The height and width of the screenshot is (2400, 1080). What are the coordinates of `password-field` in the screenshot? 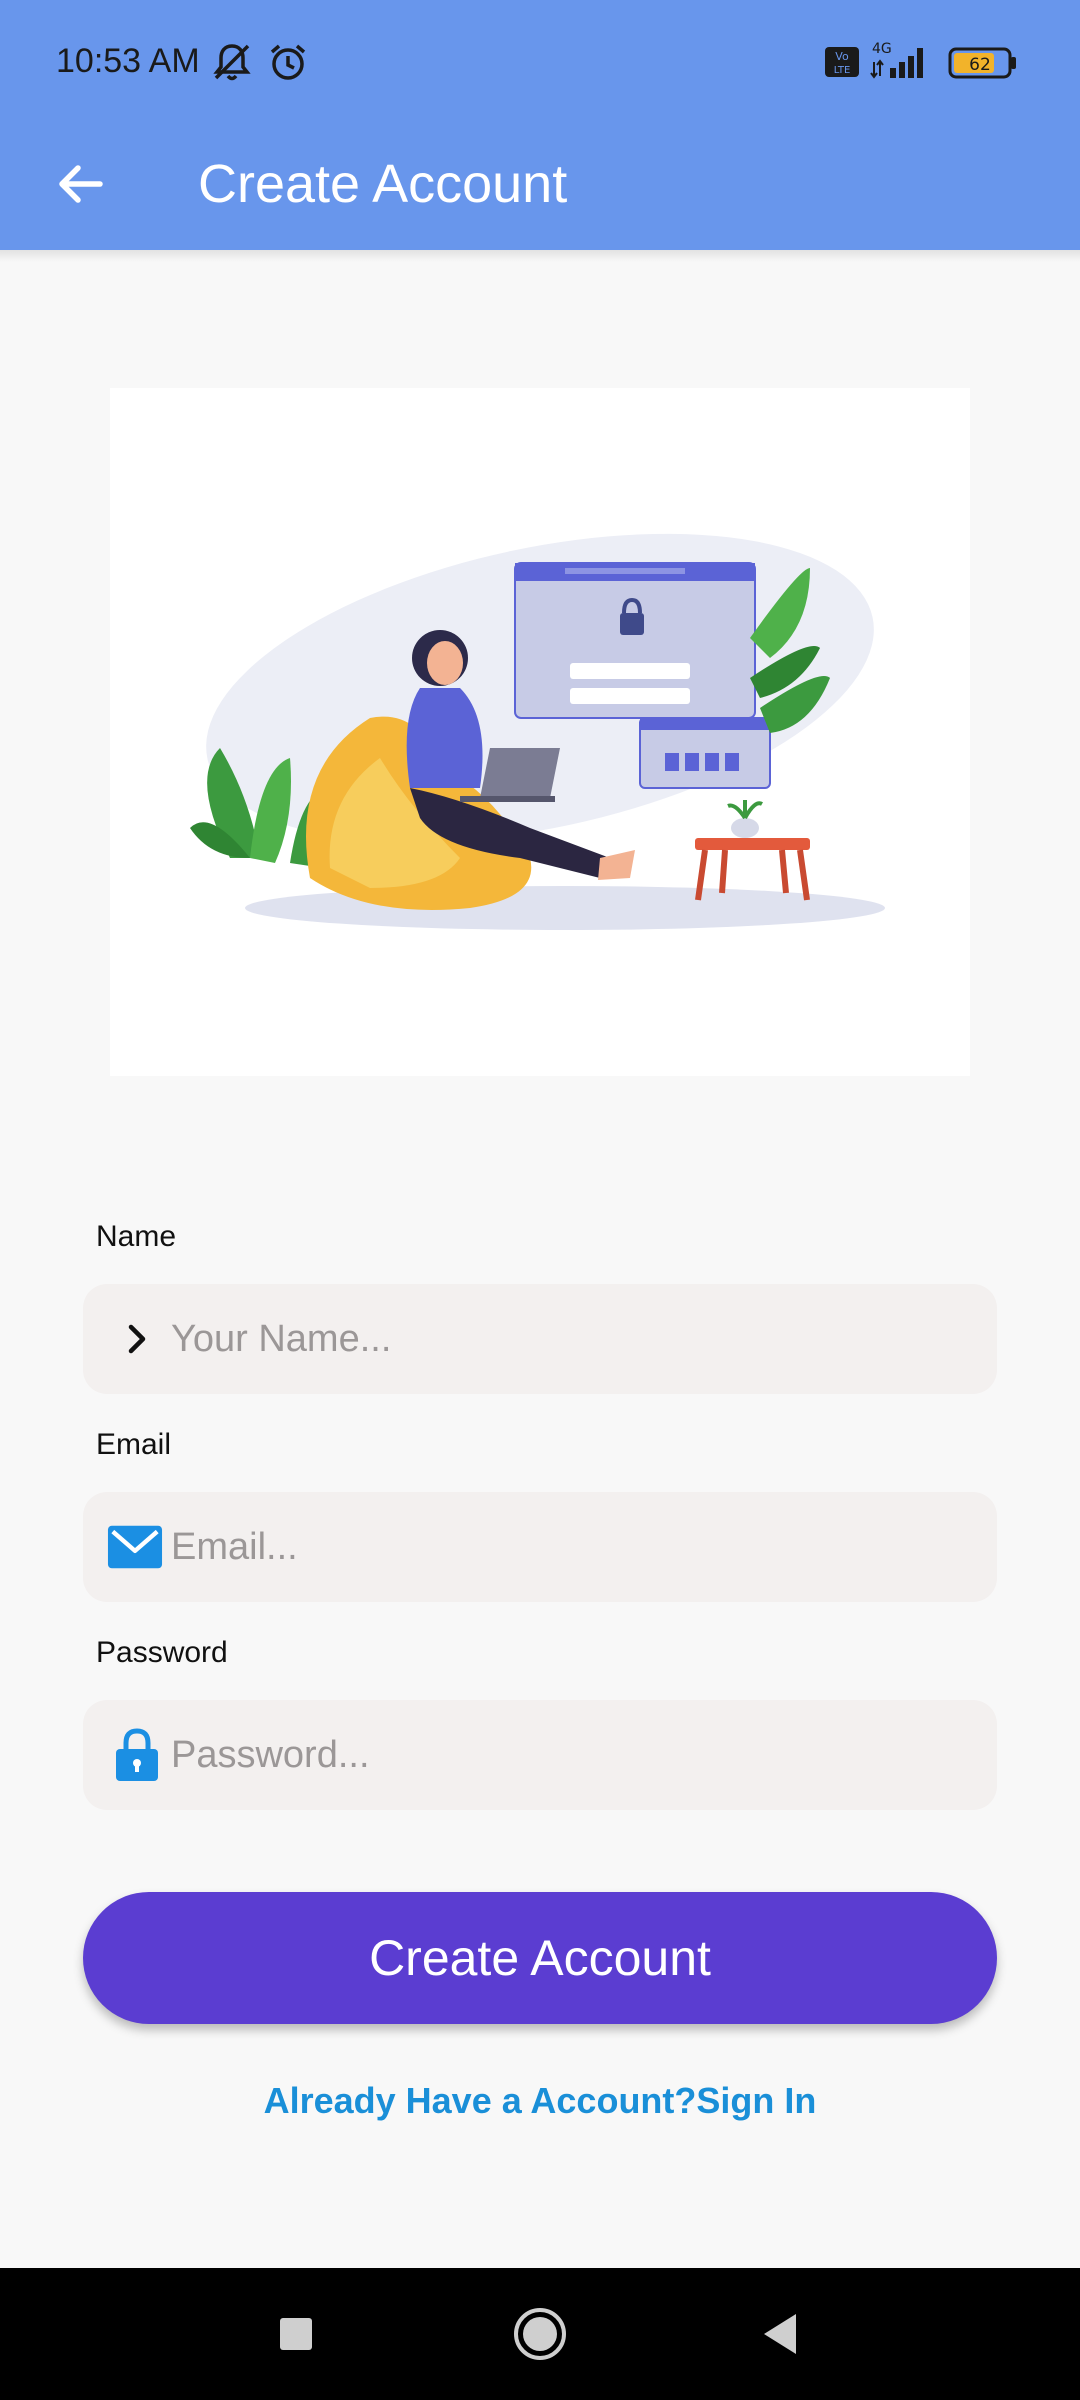 It's located at (540, 1755).